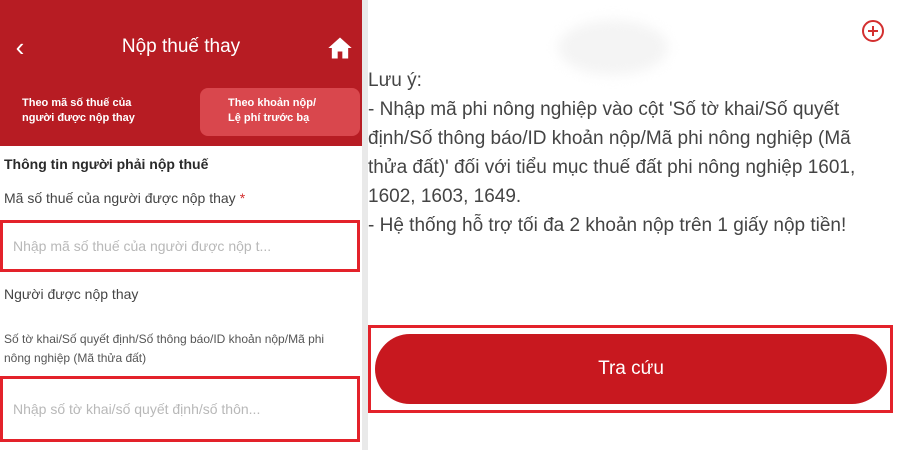 The image size is (900, 450). I want to click on tab-by-tax-id: Theo mã số thuế của người được nộp thay, so click(101, 112).